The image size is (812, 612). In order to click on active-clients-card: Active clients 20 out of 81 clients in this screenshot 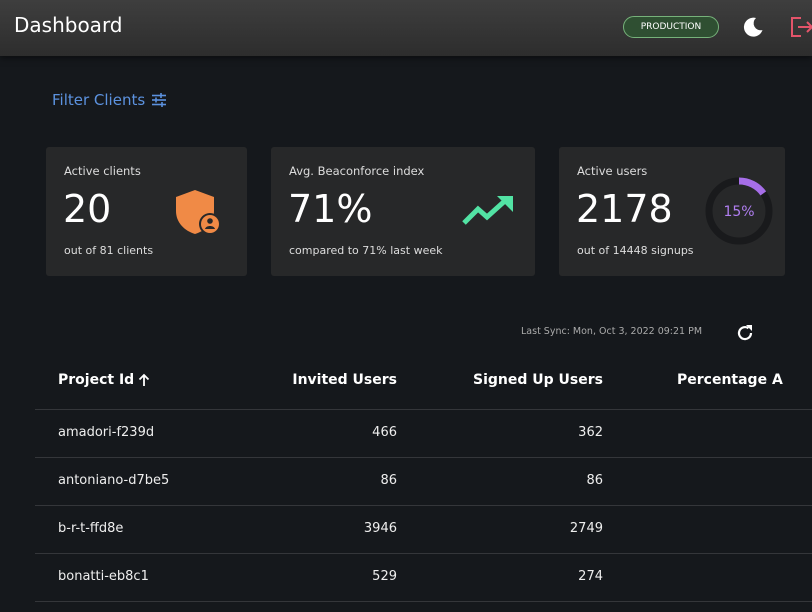, I will do `click(146, 211)`.